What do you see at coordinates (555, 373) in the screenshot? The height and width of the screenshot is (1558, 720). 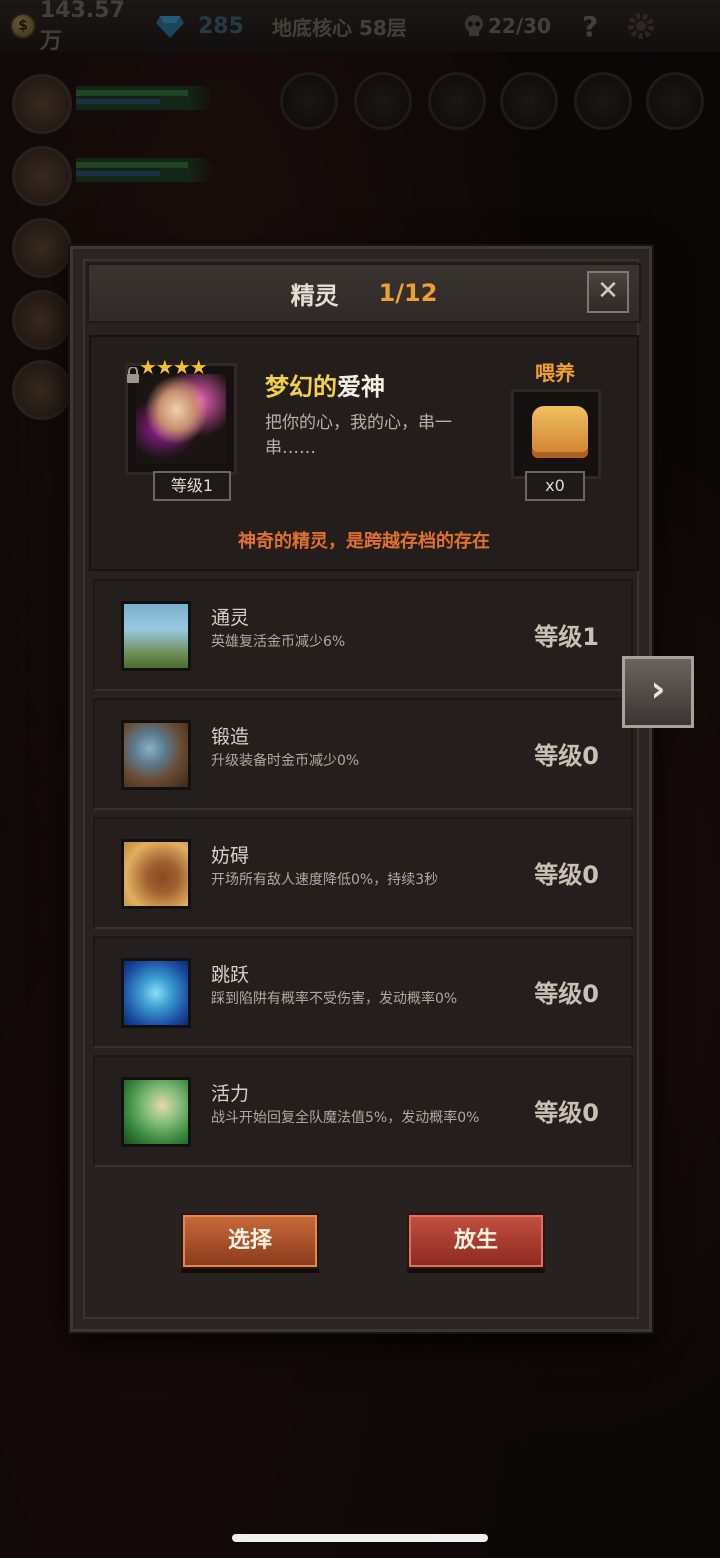 I see `feed-label: 喂养` at bounding box center [555, 373].